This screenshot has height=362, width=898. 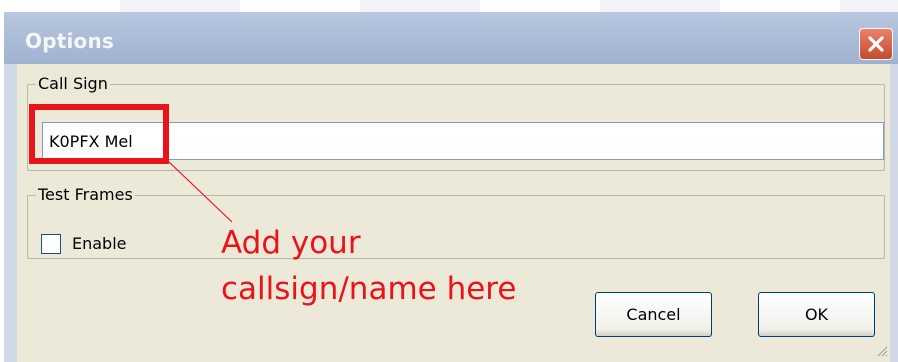 I want to click on dialog-title: Options, so click(x=70, y=41).